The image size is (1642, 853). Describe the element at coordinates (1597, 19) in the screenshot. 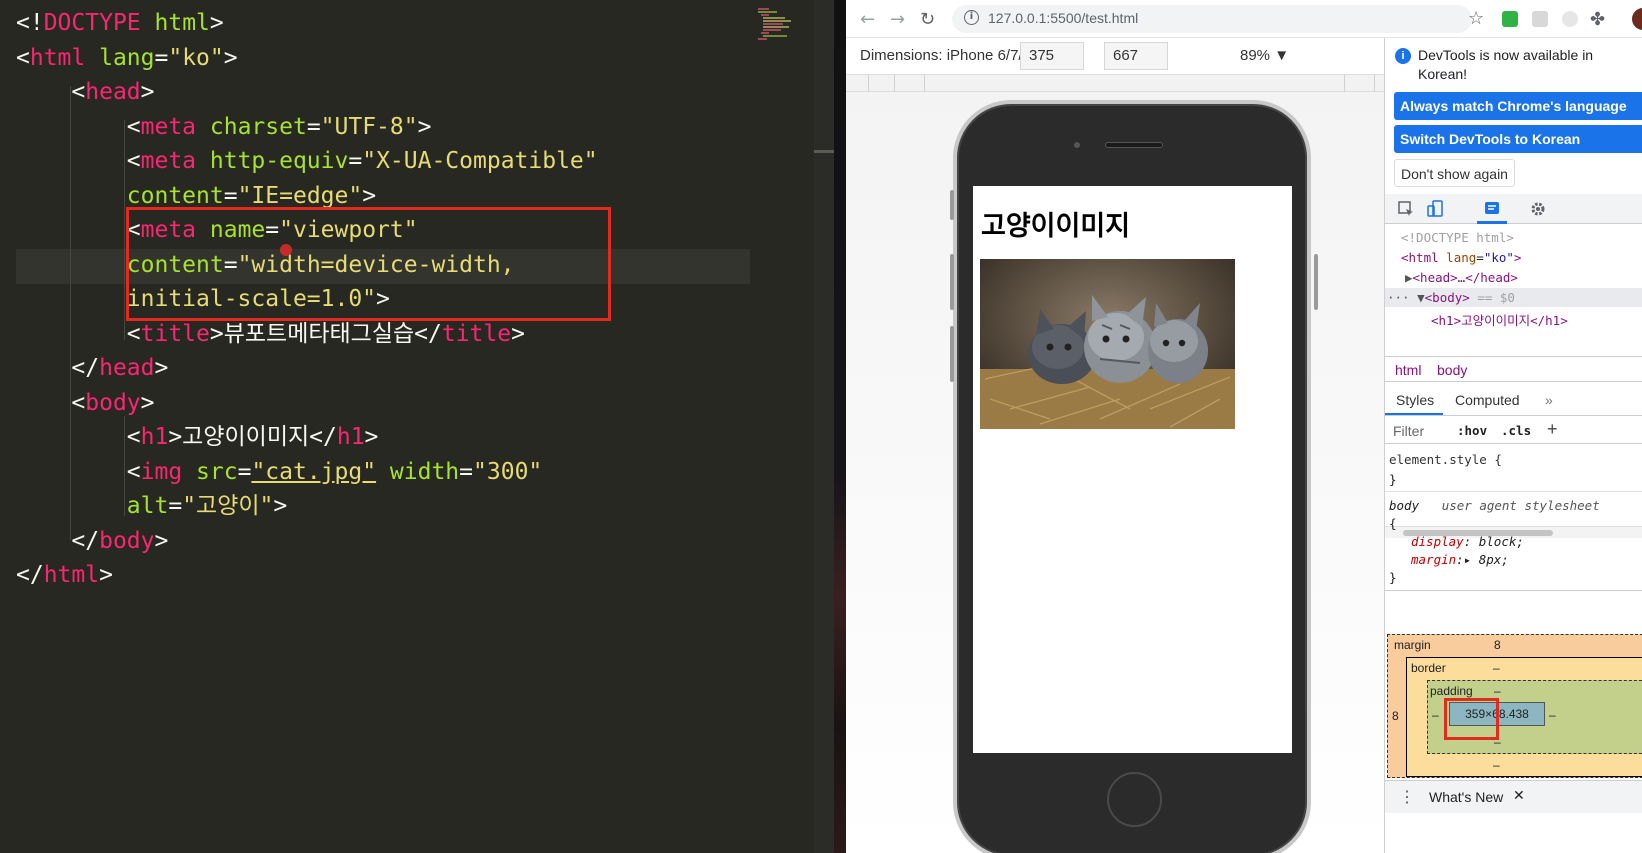

I see `extensions-puzzle-icon: ✤` at that location.